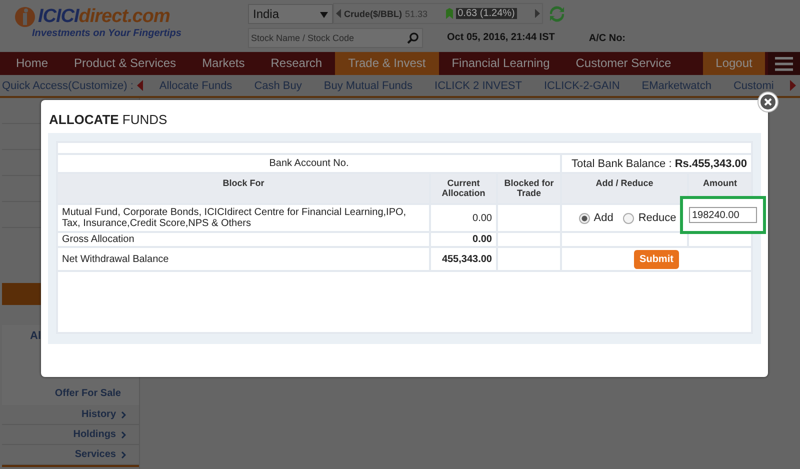 The image size is (800, 469). What do you see at coordinates (604, 218) in the screenshot?
I see `radio-label: Add` at bounding box center [604, 218].